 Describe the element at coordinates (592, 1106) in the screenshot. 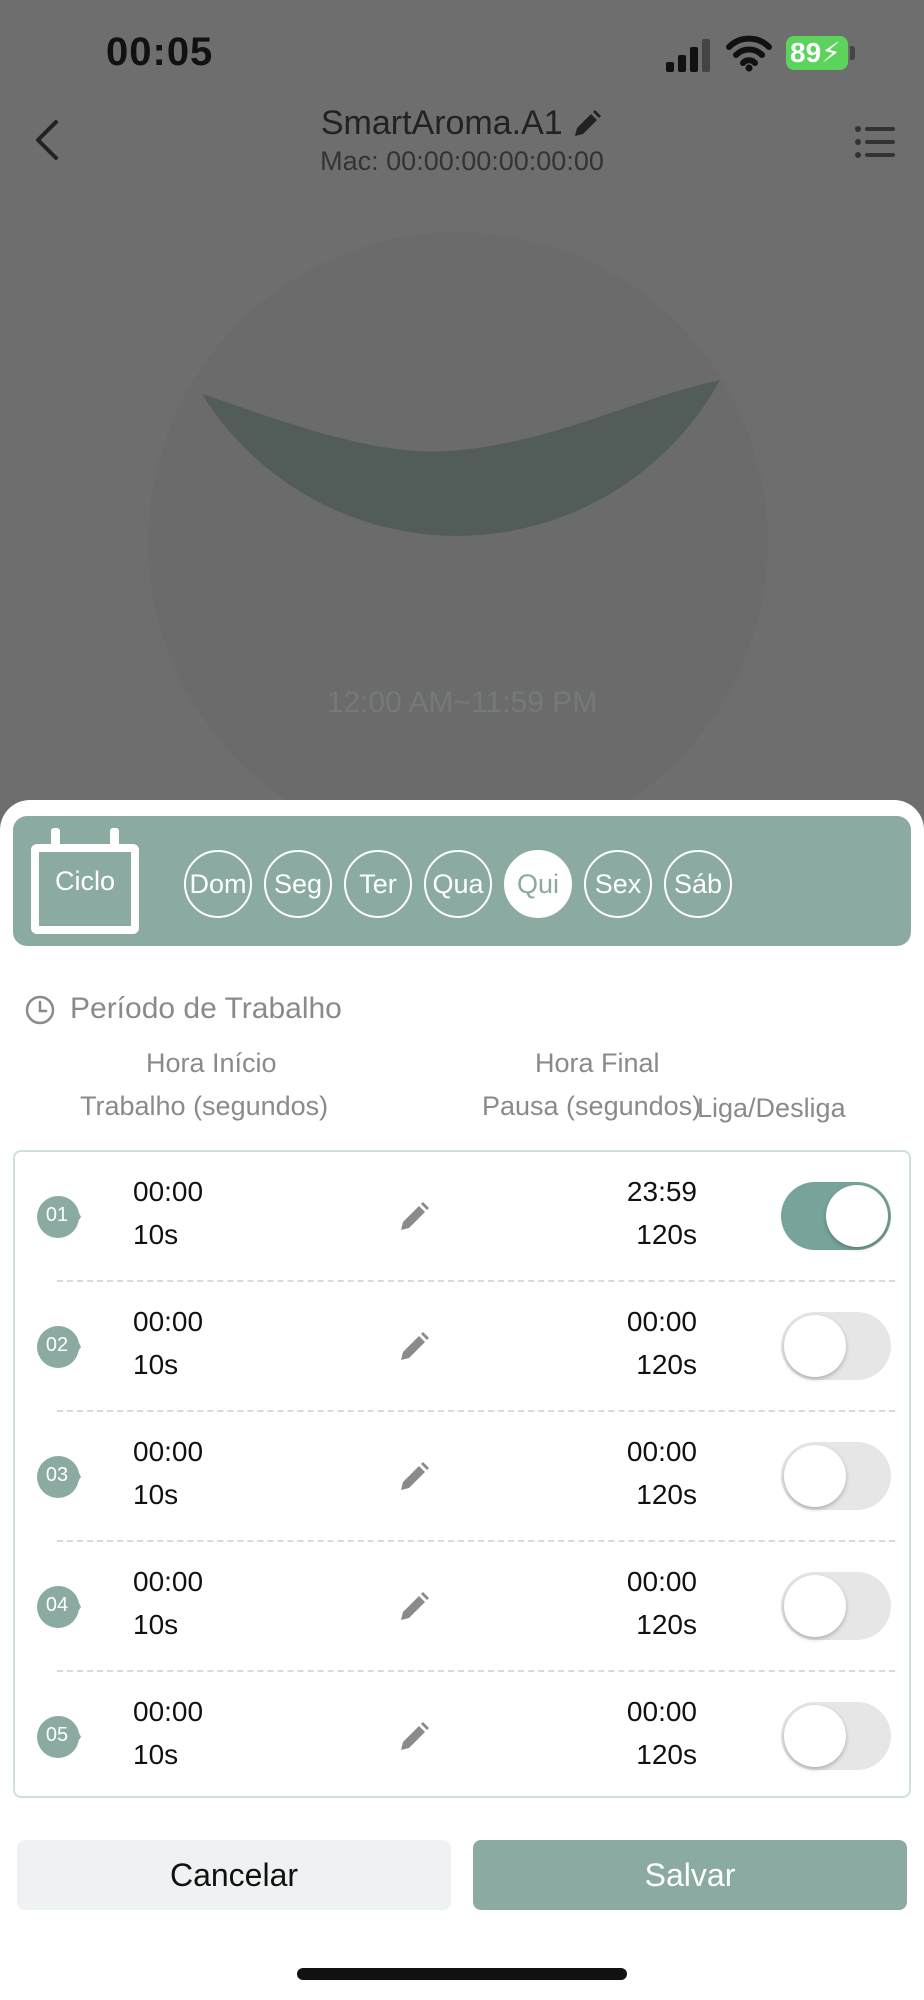

I see `column-pause-seconds: Pausa (segundos)` at that location.